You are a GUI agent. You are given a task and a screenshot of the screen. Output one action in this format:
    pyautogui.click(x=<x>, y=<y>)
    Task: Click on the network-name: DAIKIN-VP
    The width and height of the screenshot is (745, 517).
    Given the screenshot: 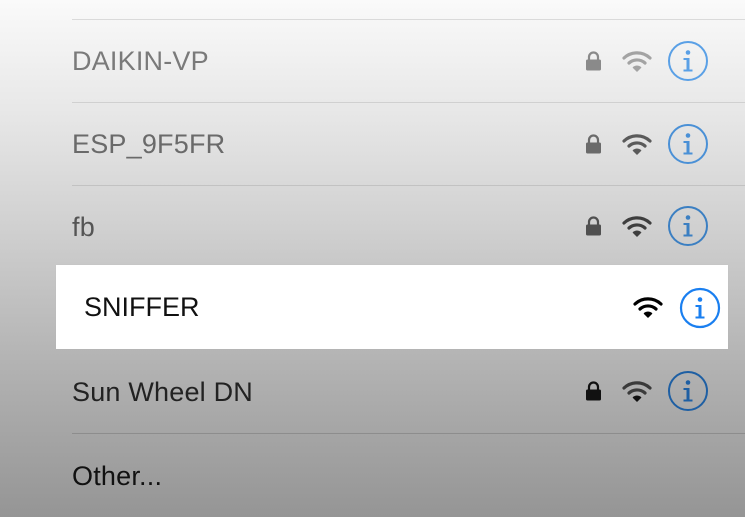 What is the action you would take?
    pyautogui.click(x=140, y=61)
    